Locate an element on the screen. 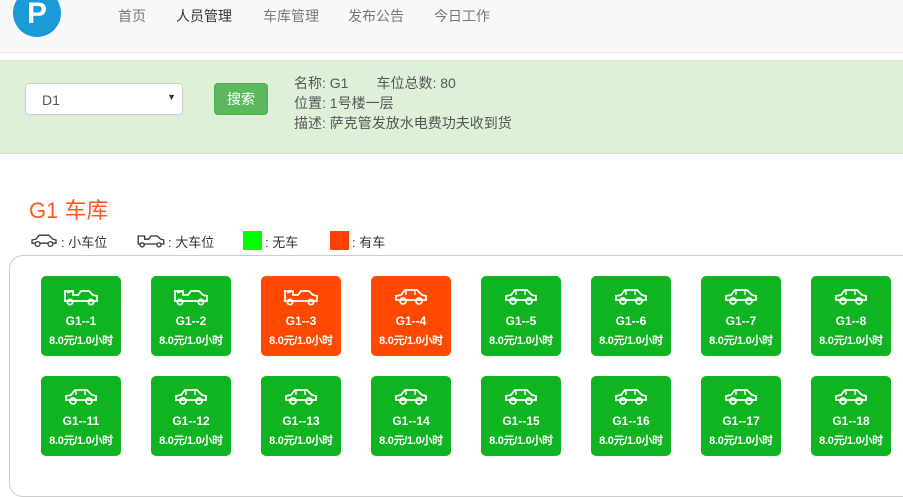 This screenshot has height=497, width=903. desc-label: 描述: is located at coordinates (310, 123).